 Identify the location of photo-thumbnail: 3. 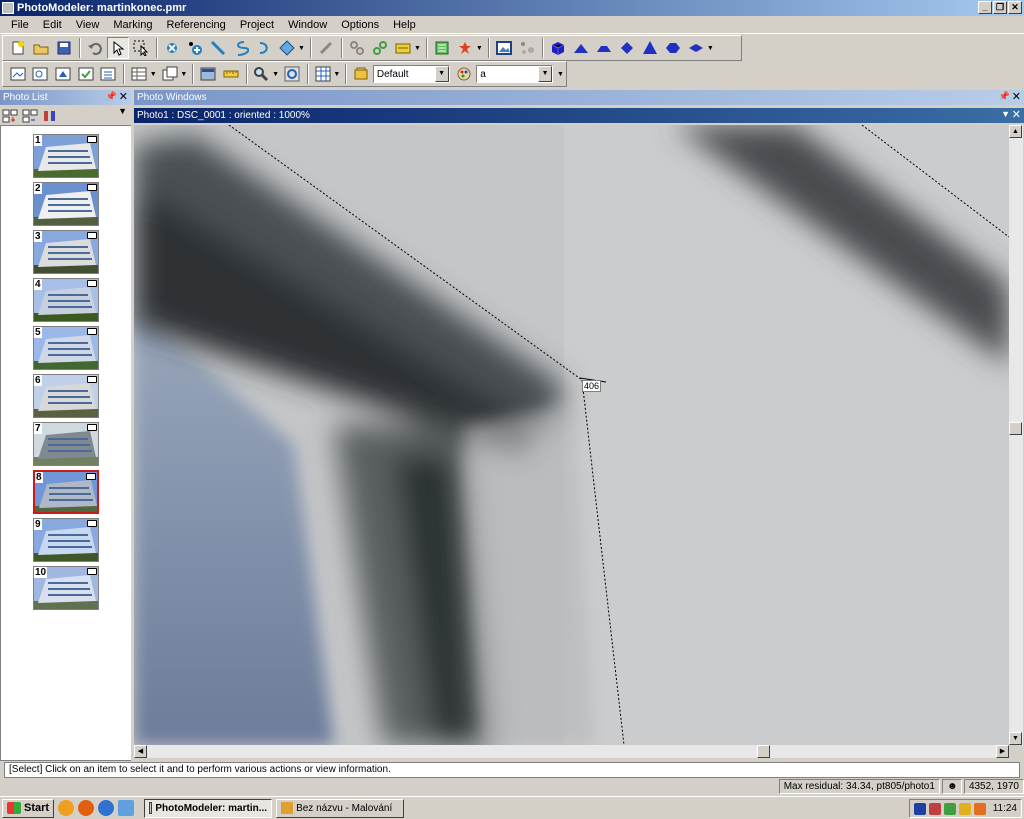
(66, 252).